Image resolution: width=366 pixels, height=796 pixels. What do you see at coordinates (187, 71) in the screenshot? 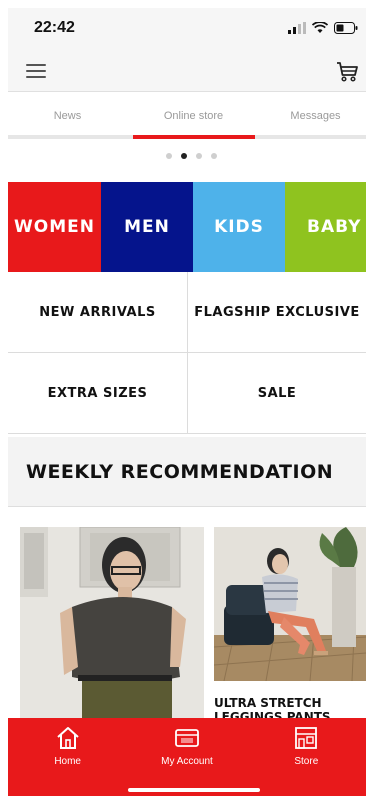
I see `app-header` at bounding box center [187, 71].